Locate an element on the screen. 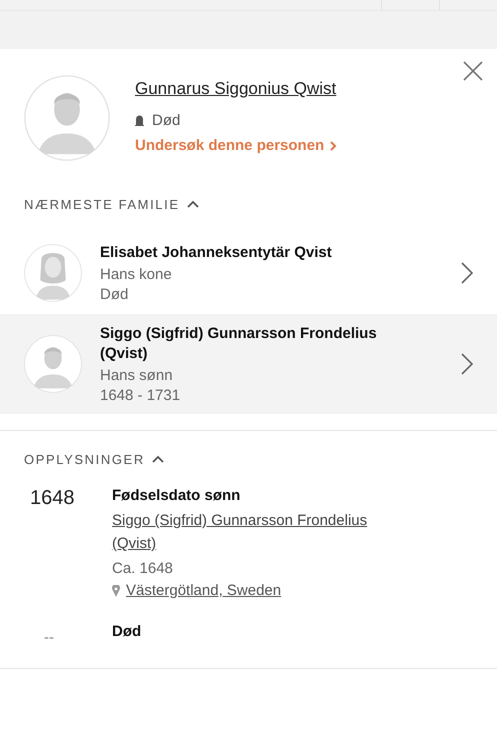 Image resolution: width=497 pixels, height=750 pixels. member-relation: Hans sønn is located at coordinates (137, 375).